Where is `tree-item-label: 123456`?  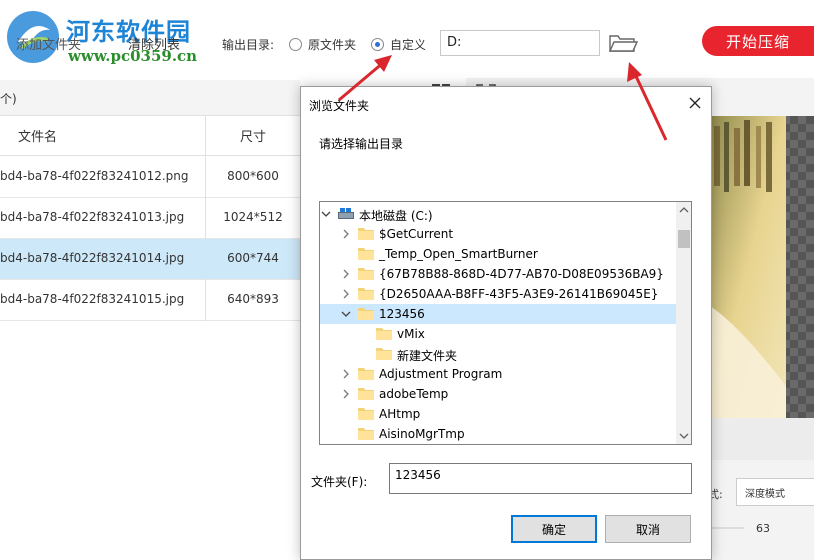
tree-item-label: 123456 is located at coordinates (402, 314).